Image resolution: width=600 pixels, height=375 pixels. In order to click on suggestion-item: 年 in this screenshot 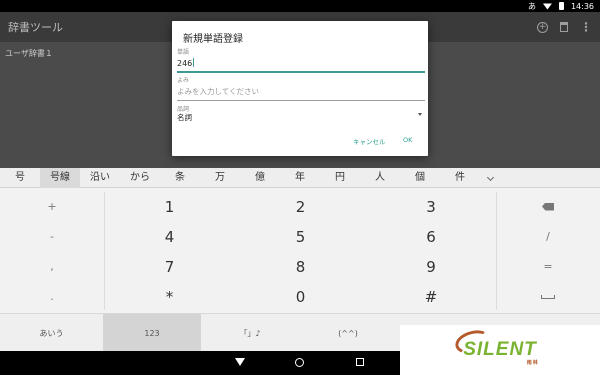, I will do `click(300, 178)`.